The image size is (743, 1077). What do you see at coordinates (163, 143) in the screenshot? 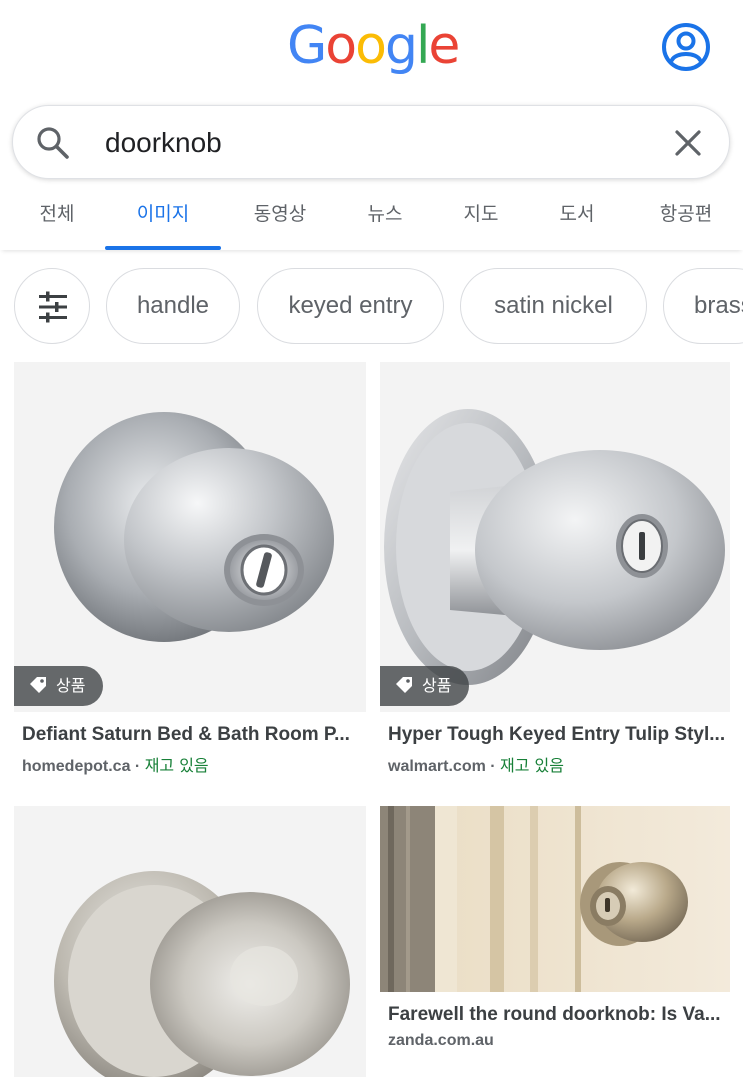
I see `search-input: doorknob` at bounding box center [163, 143].